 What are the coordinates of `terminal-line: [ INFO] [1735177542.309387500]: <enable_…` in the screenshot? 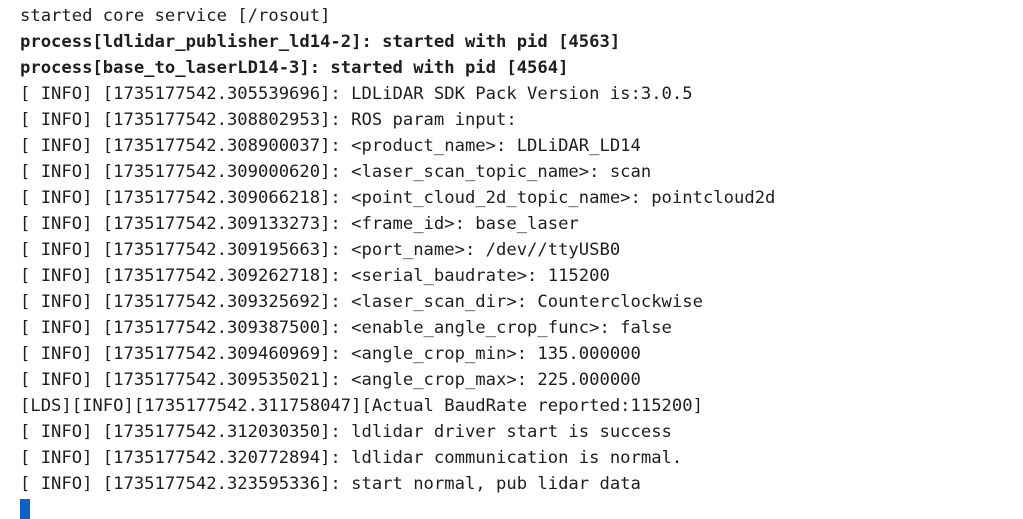 It's located at (346, 328).